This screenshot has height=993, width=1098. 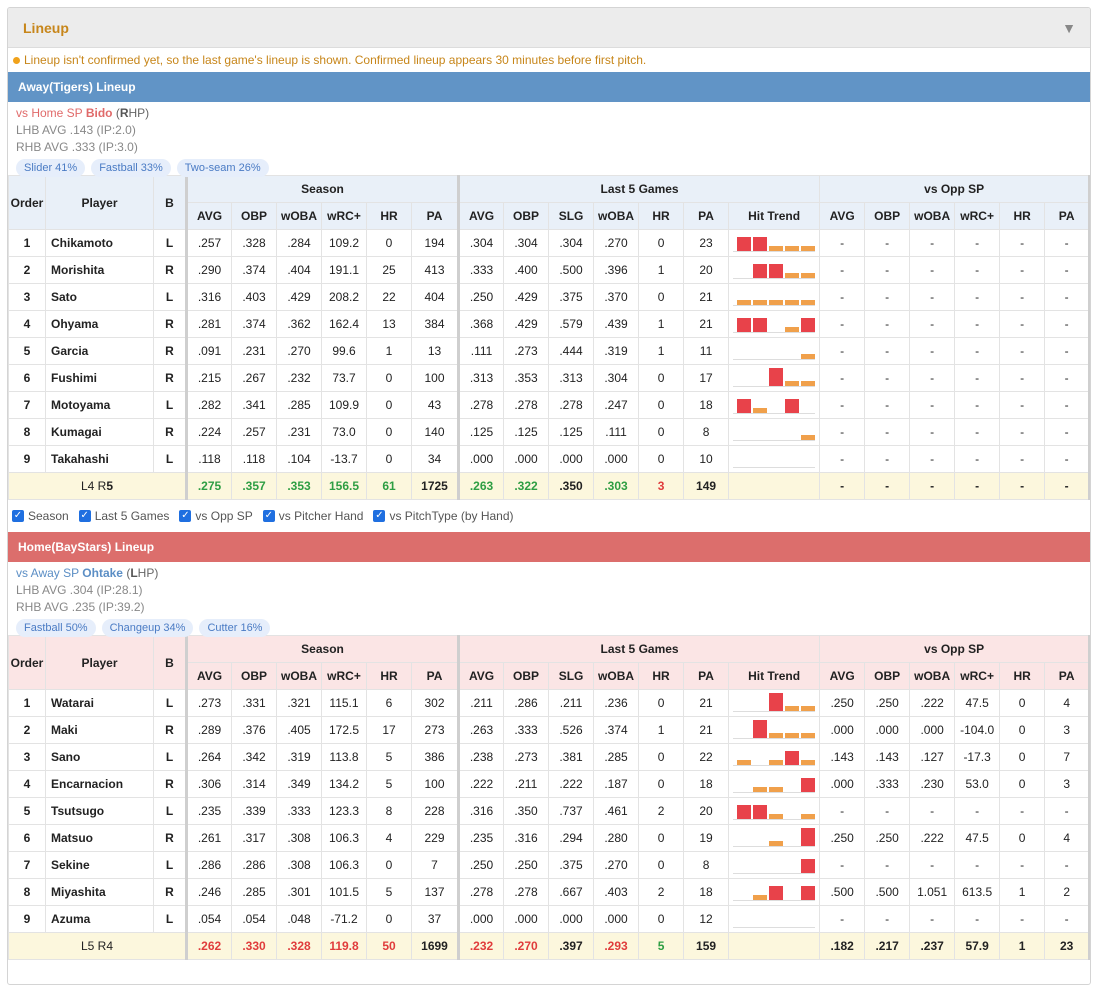 What do you see at coordinates (99, 703) in the screenshot?
I see `player-name: Watarai` at bounding box center [99, 703].